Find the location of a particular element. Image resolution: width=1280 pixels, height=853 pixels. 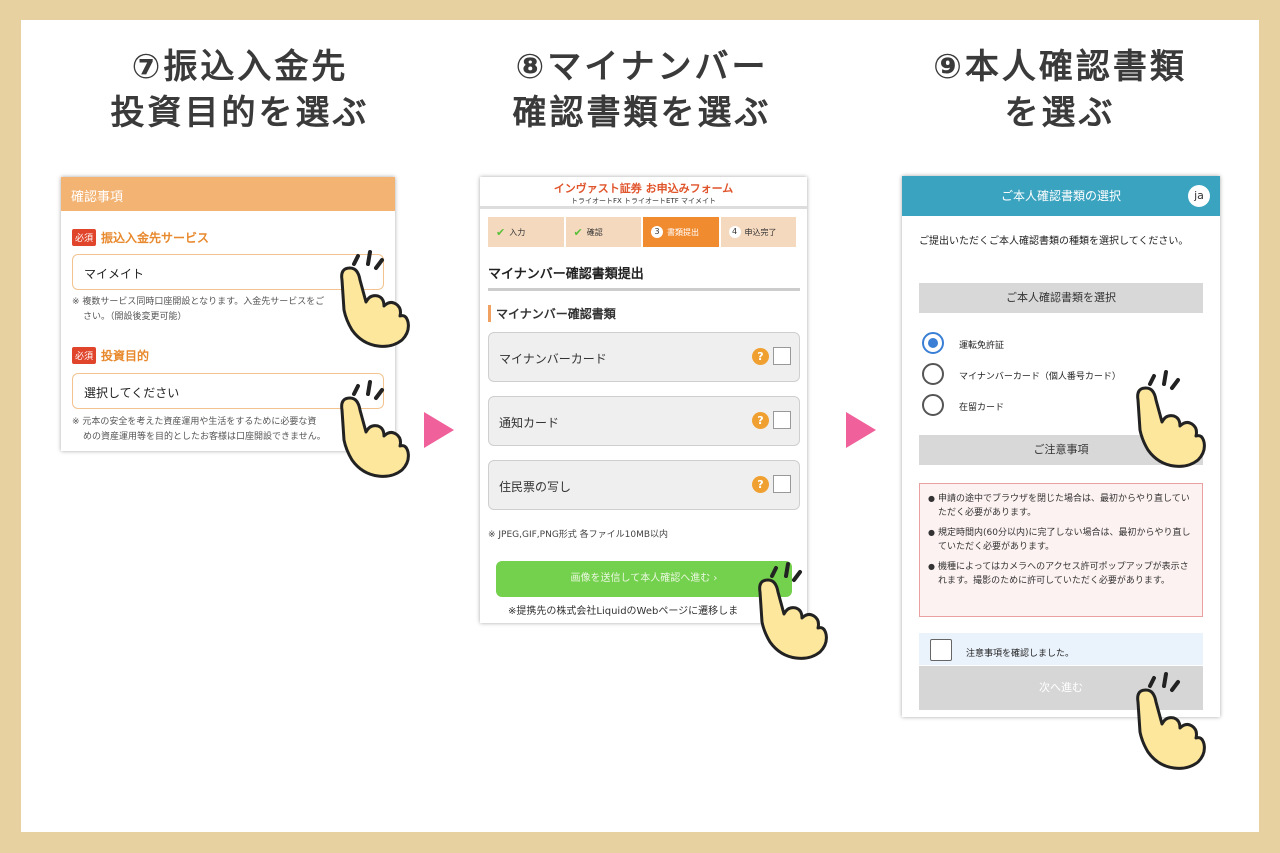

step-confirm: ✔ 確認 is located at coordinates (603, 232).